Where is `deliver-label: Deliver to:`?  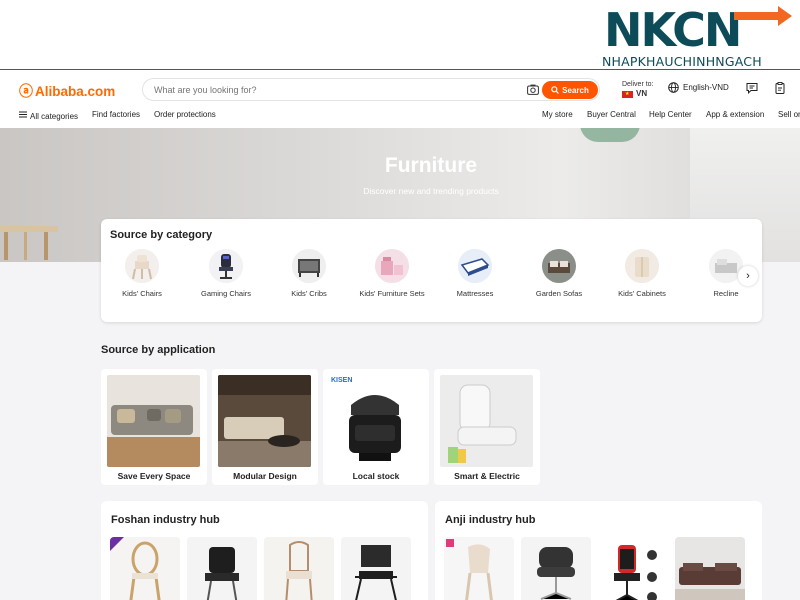 deliver-label: Deliver to: is located at coordinates (638, 84).